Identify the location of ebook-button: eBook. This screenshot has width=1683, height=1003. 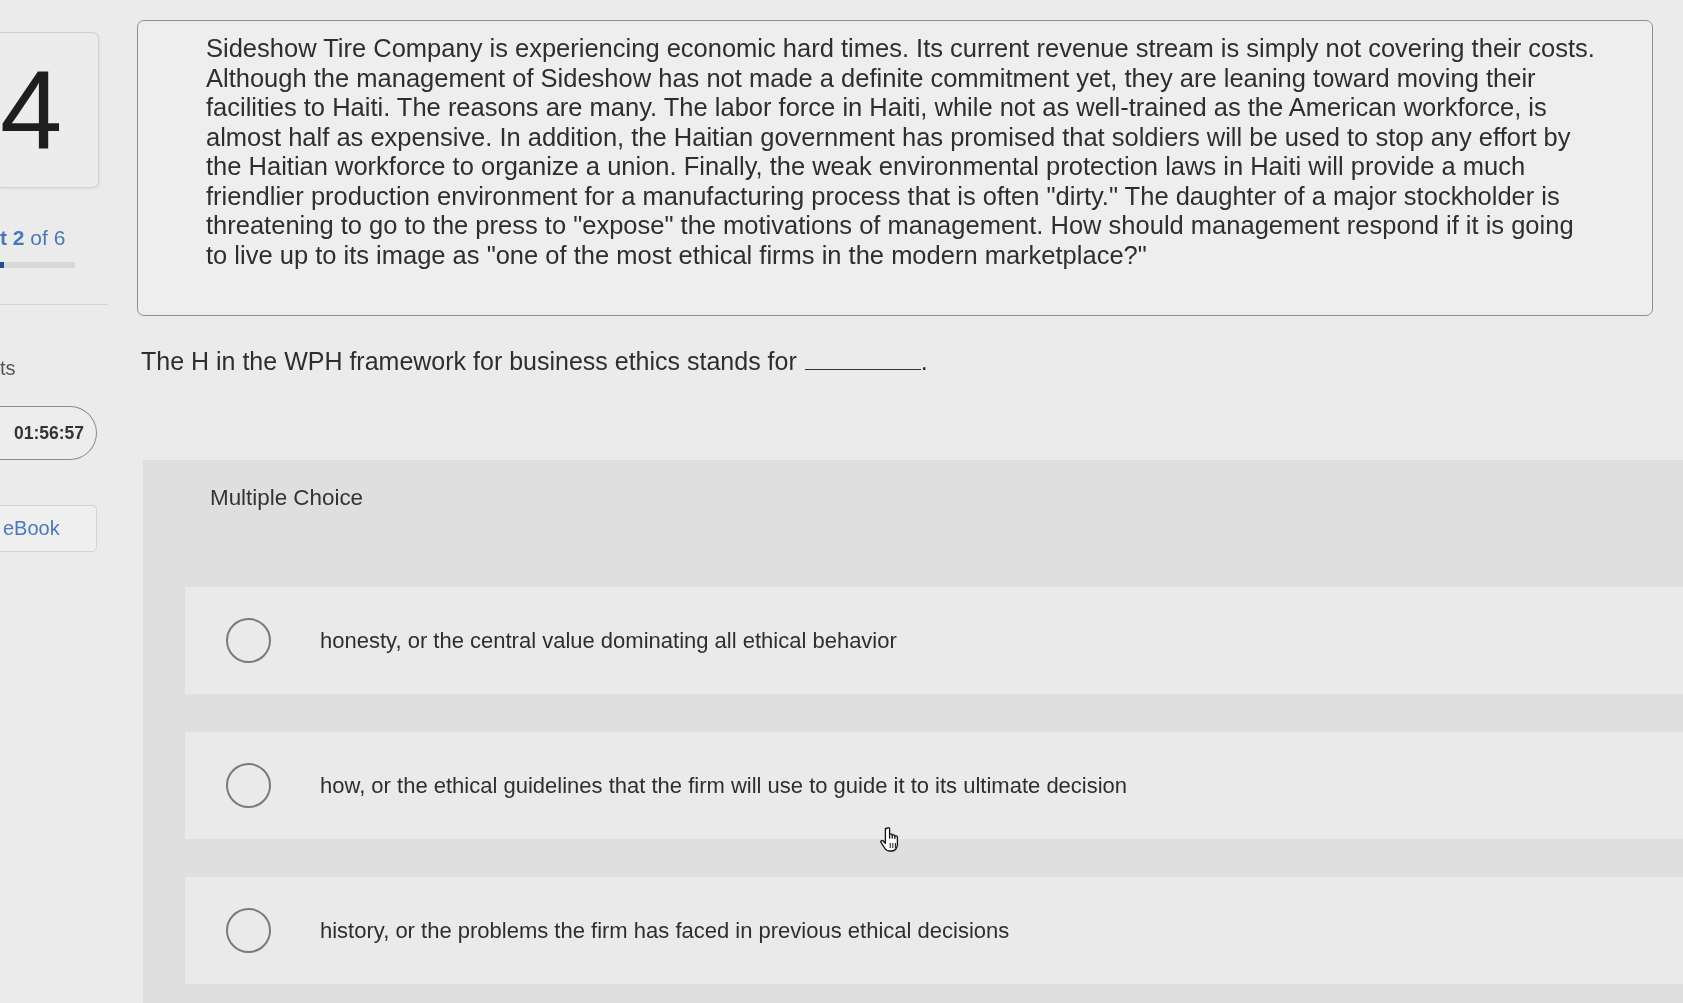
(48, 528).